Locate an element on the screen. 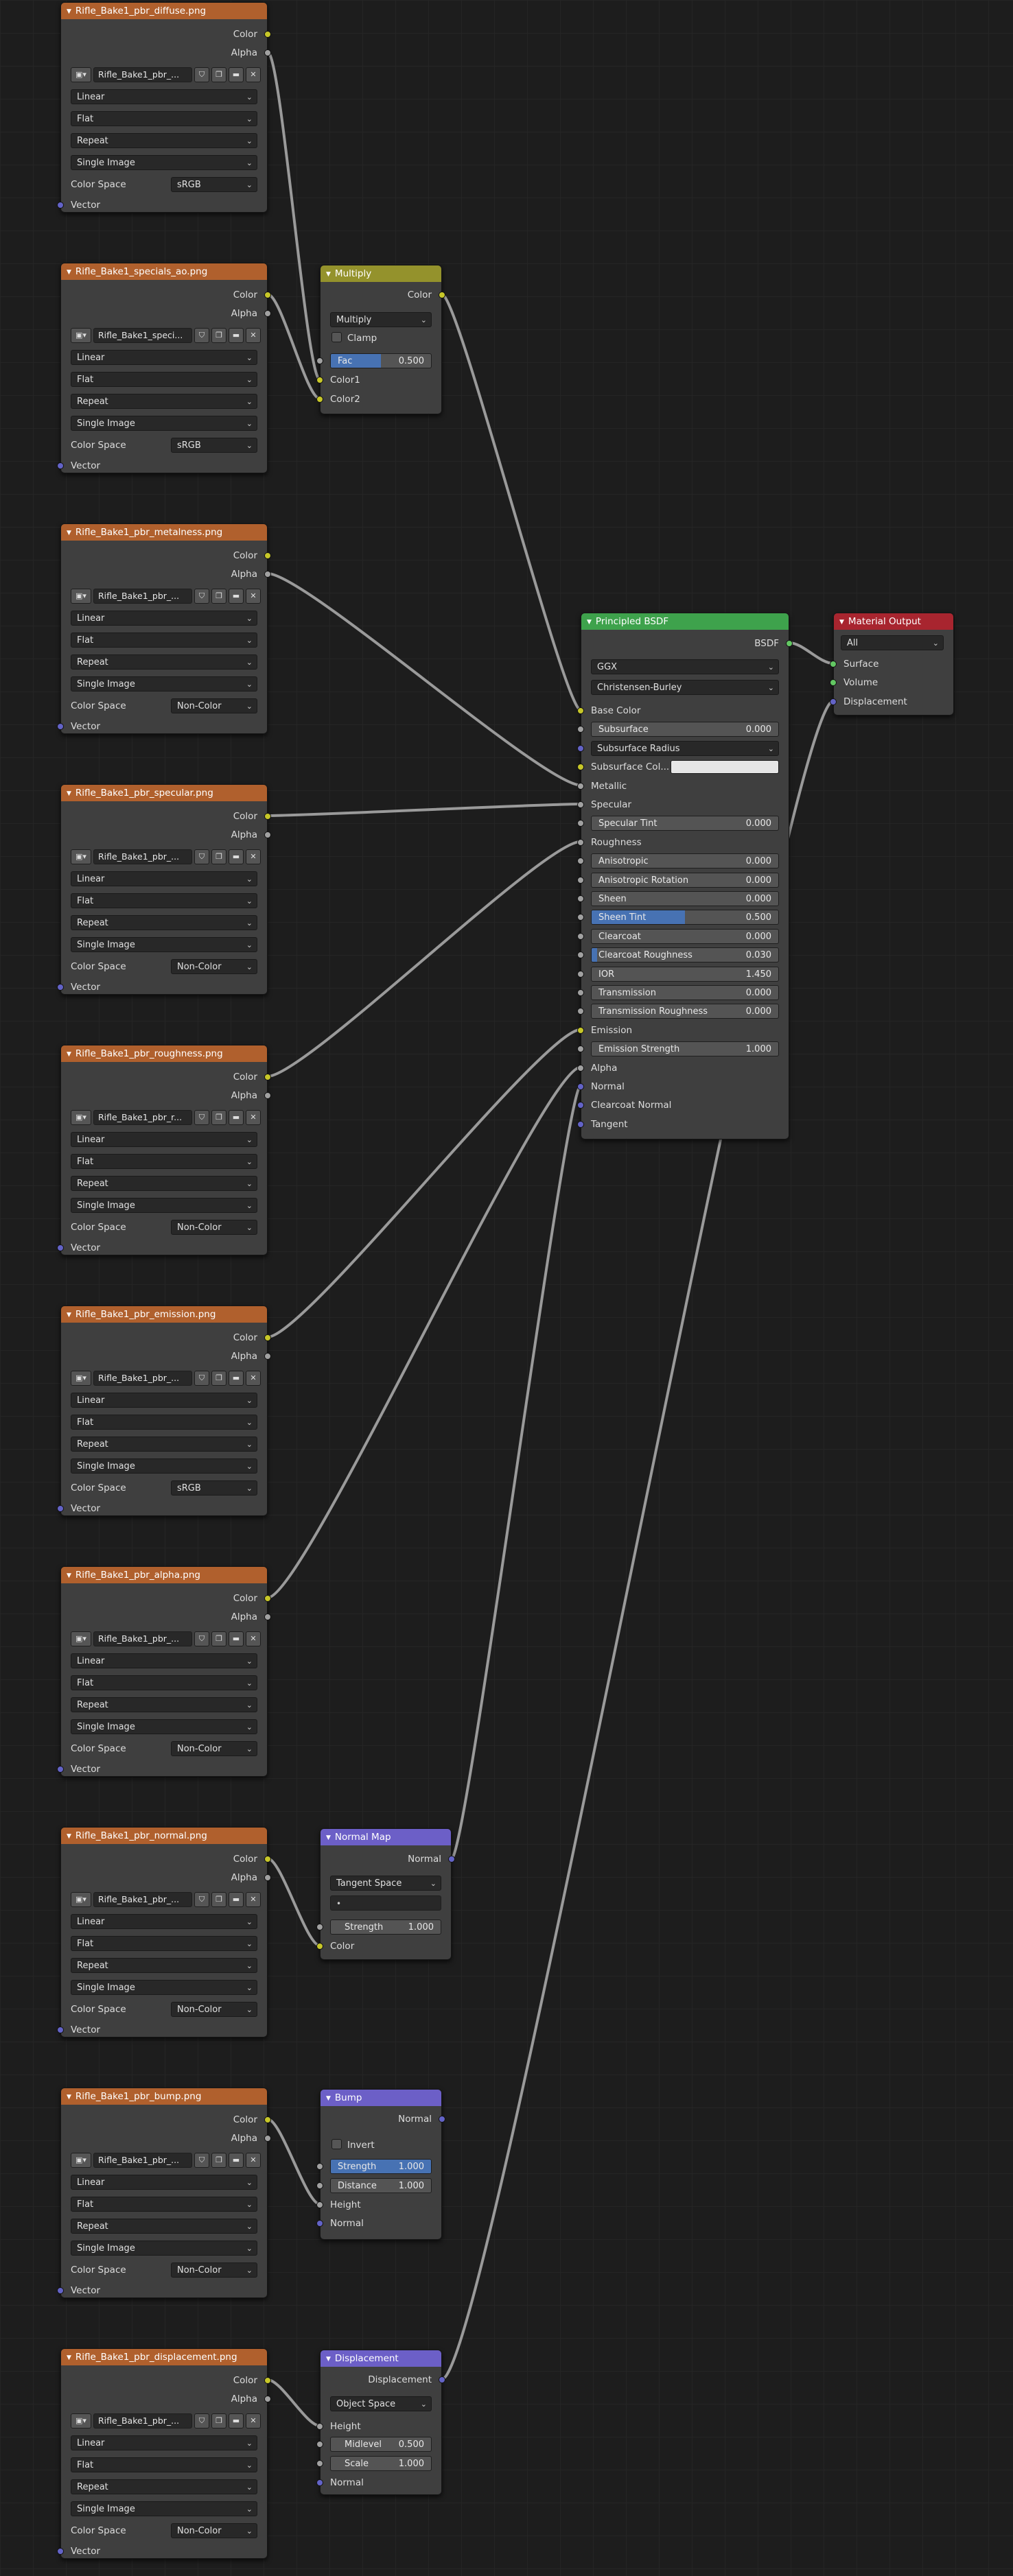 The width and height of the screenshot is (1013, 2576). node-header: ▼ Normal Map is located at coordinates (386, 1837).